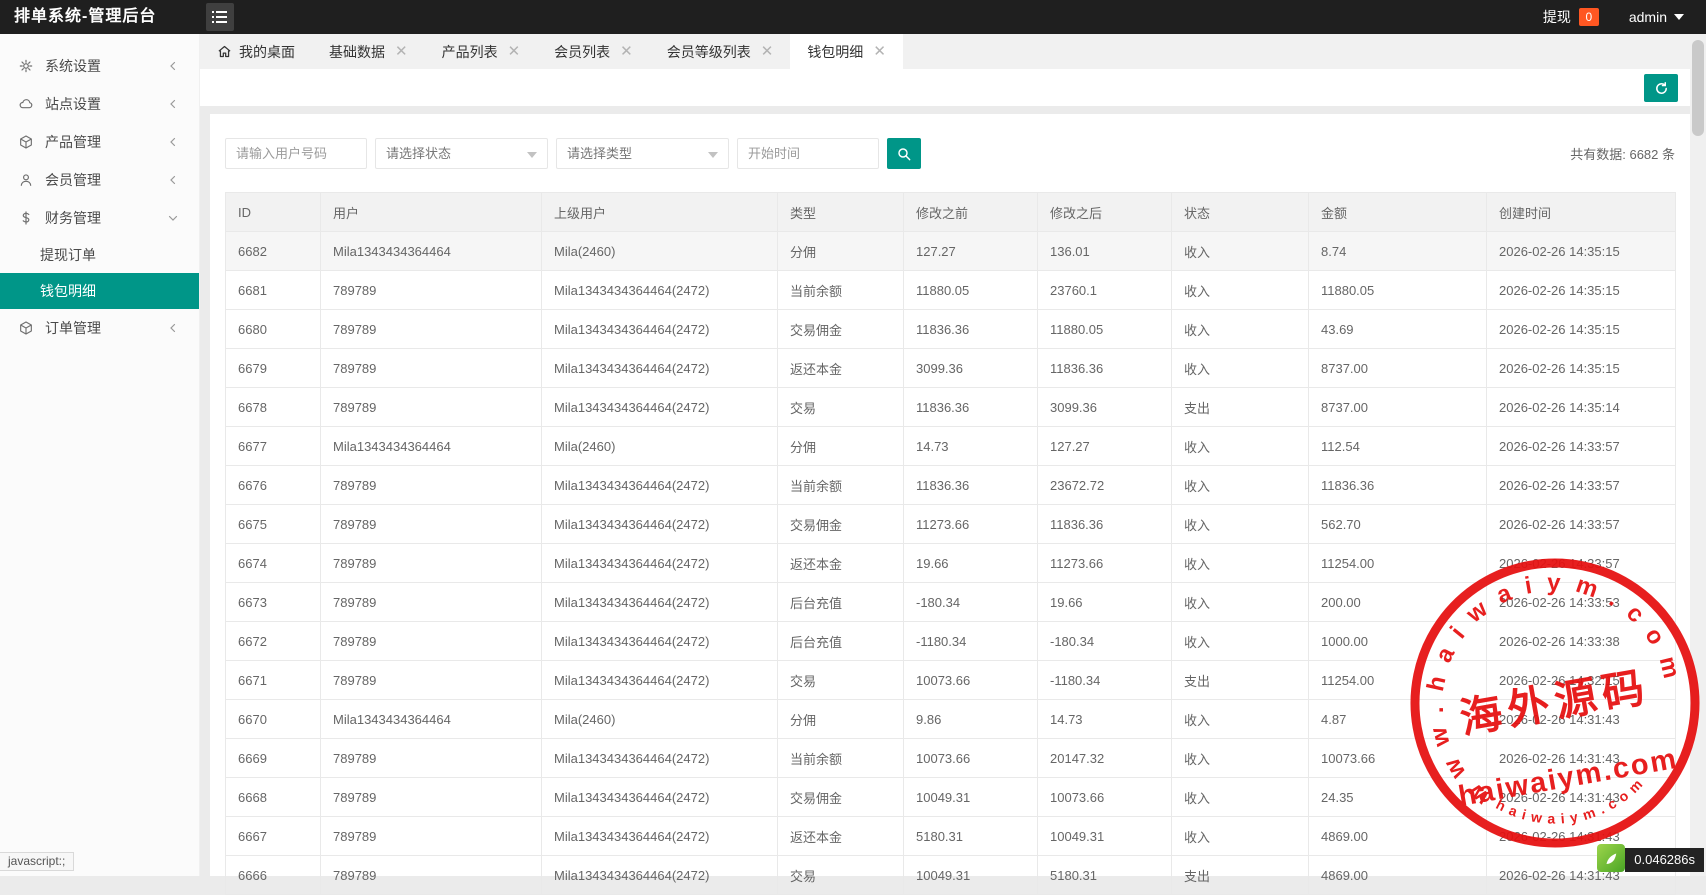 The height and width of the screenshot is (895, 1706). I want to click on user-menu: admin, so click(1656, 17).